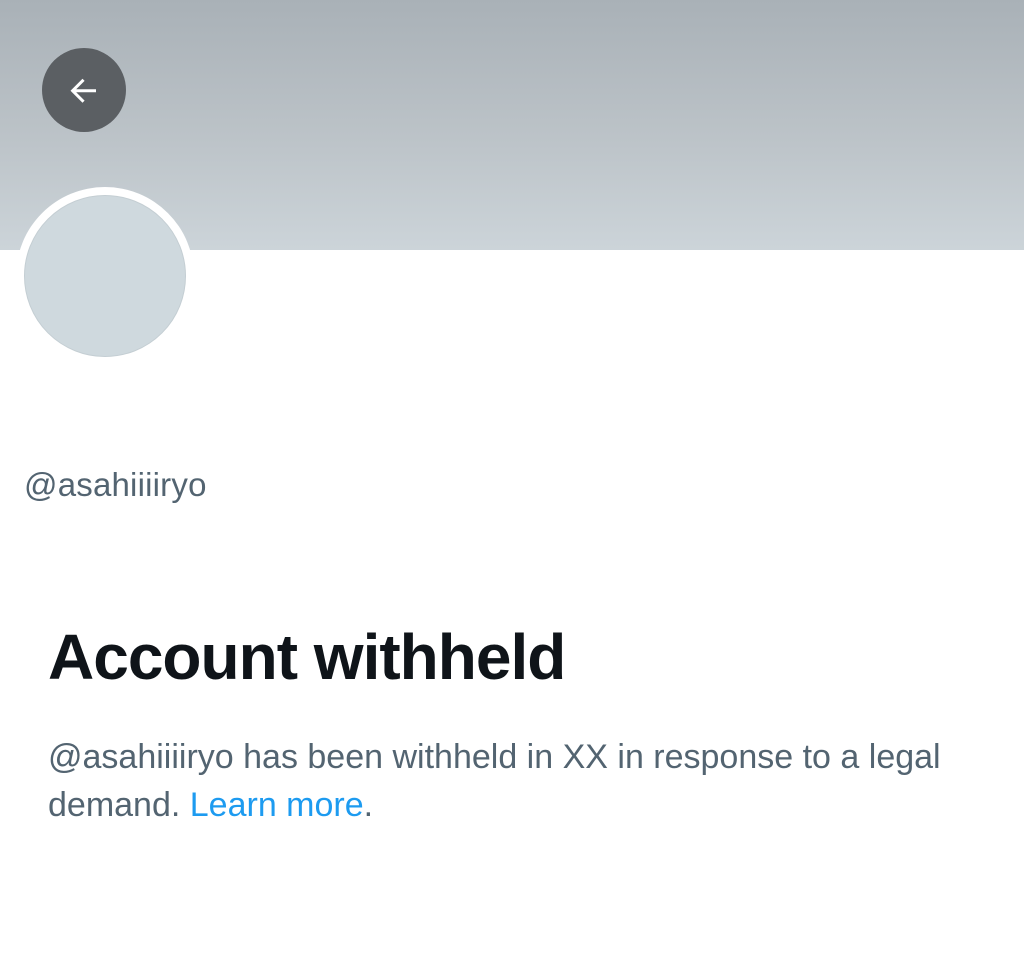 The height and width of the screenshot is (954, 1024). What do you see at coordinates (277, 805) in the screenshot?
I see `learn-more-link: Learn more` at bounding box center [277, 805].